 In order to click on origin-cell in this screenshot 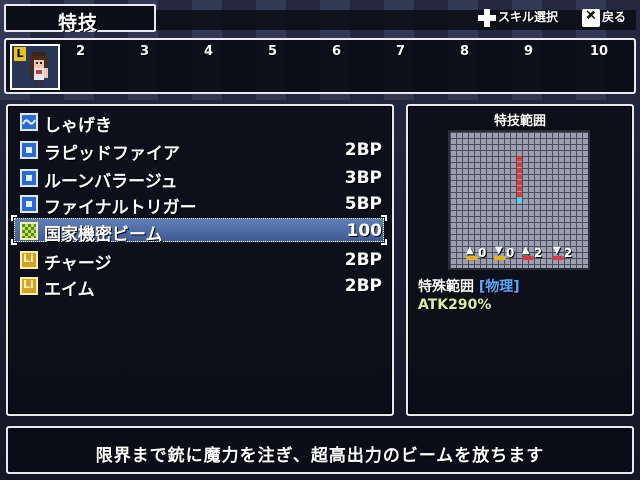, I will do `click(519, 200)`.